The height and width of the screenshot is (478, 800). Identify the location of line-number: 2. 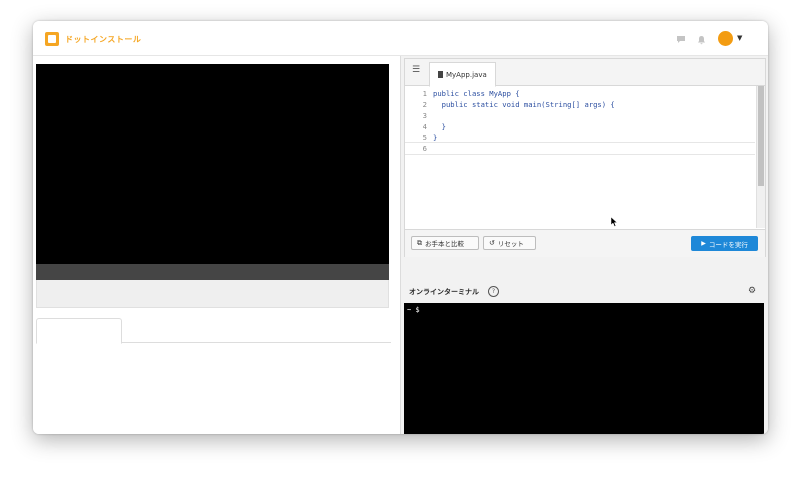
(424, 104).